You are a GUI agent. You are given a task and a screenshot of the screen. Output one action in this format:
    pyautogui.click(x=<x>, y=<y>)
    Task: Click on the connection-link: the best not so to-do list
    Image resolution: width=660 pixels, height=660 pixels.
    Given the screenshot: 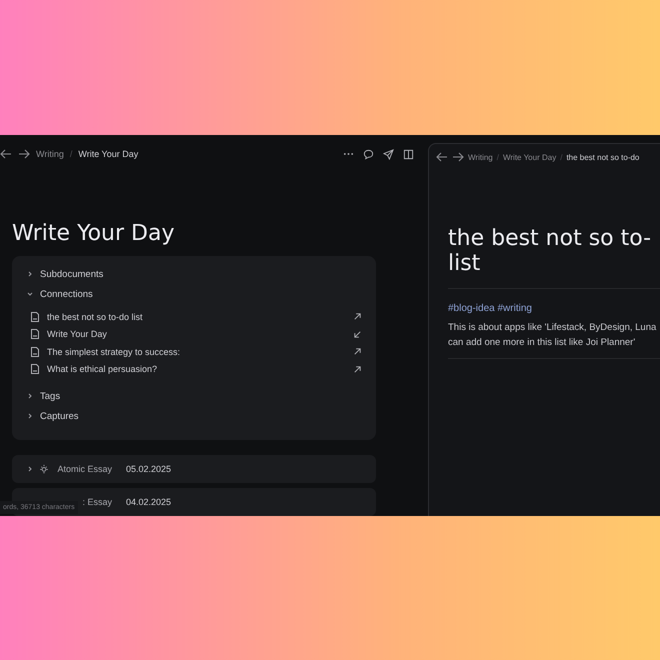 What is the action you would take?
    pyautogui.click(x=95, y=317)
    